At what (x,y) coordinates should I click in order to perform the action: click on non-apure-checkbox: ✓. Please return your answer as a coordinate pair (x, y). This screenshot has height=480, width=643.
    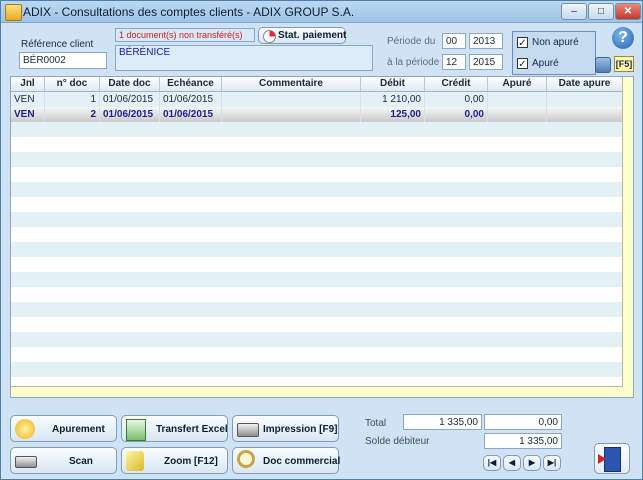
    Looking at the image, I should click on (522, 43).